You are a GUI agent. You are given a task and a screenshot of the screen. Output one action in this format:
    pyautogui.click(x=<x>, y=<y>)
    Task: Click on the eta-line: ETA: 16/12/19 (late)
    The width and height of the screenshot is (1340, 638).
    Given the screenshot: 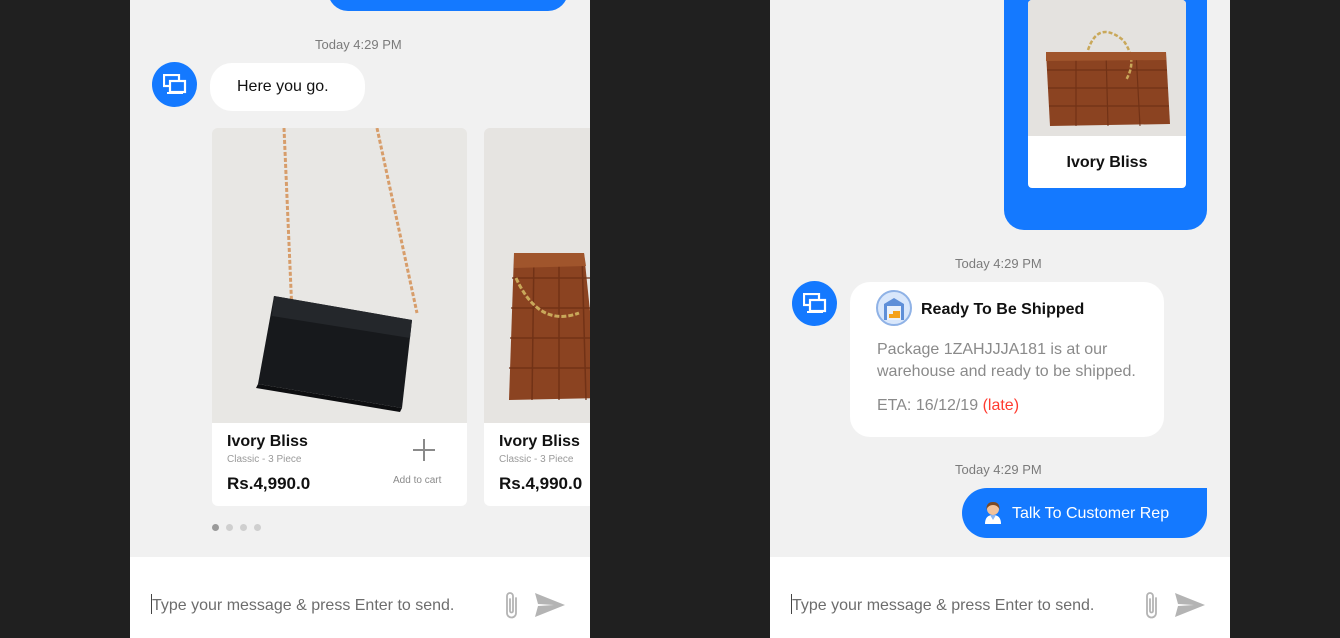 What is the action you would take?
    pyautogui.click(x=948, y=406)
    